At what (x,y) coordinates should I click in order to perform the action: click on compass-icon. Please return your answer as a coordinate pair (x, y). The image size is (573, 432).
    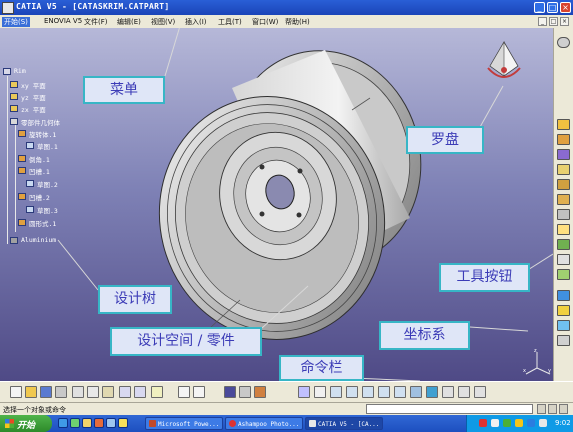
    Looking at the image, I should click on (504, 65).